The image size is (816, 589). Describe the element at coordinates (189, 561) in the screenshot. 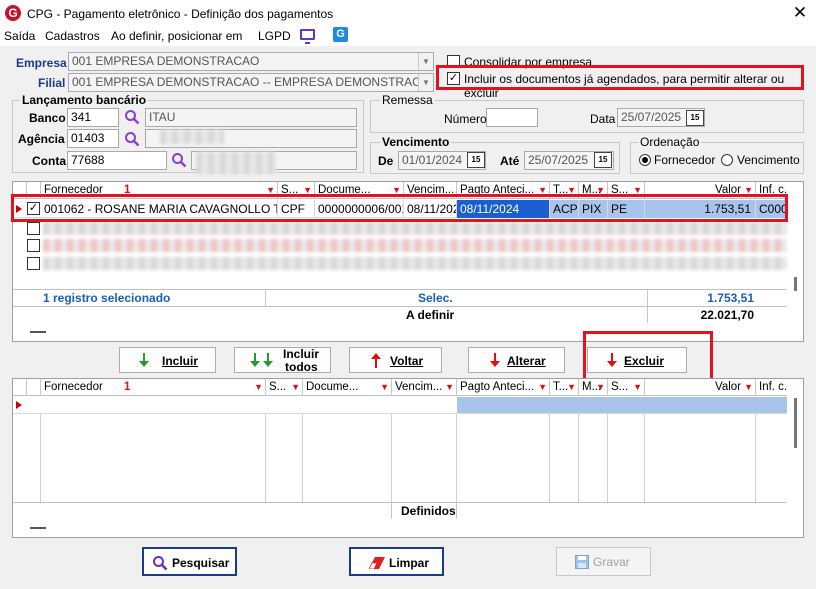

I see `pesquisar-button: Pesquisar` at that location.